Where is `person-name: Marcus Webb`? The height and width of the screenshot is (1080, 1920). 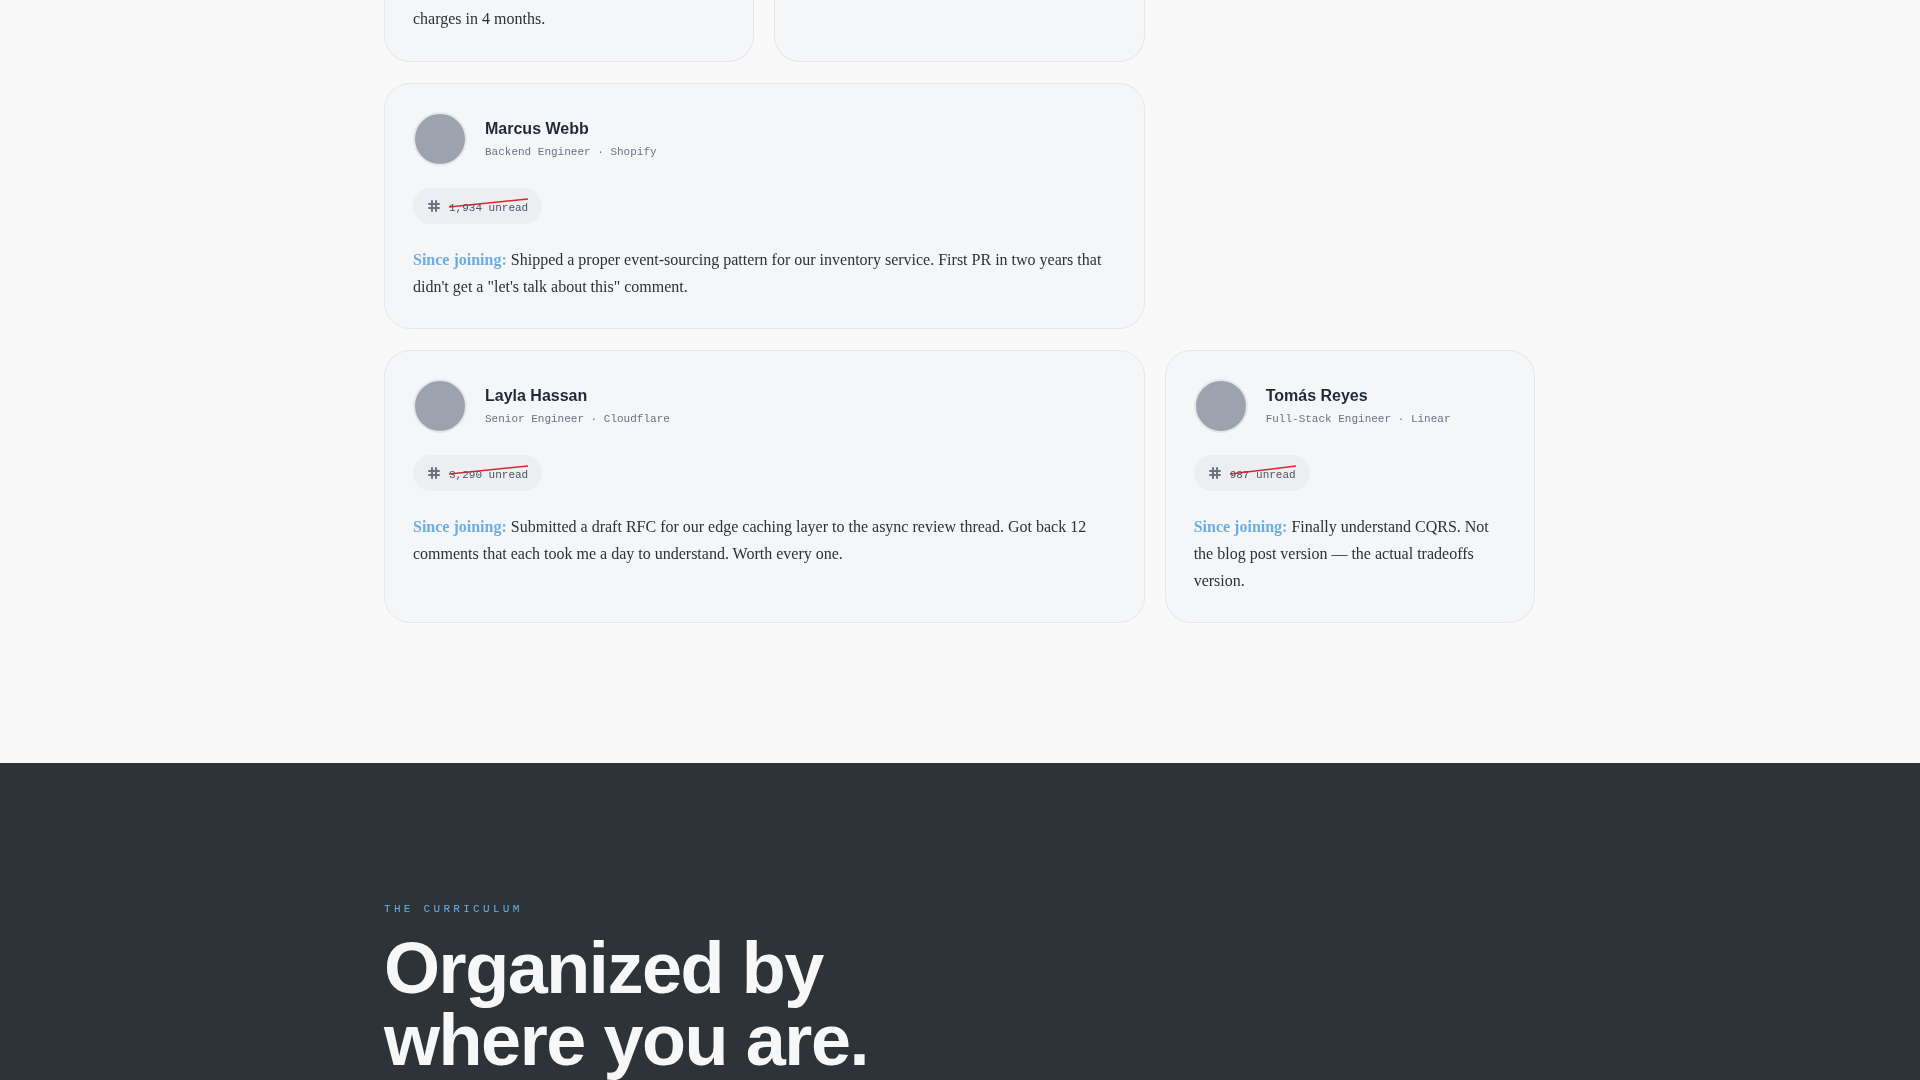 person-name: Marcus Webb is located at coordinates (537, 129).